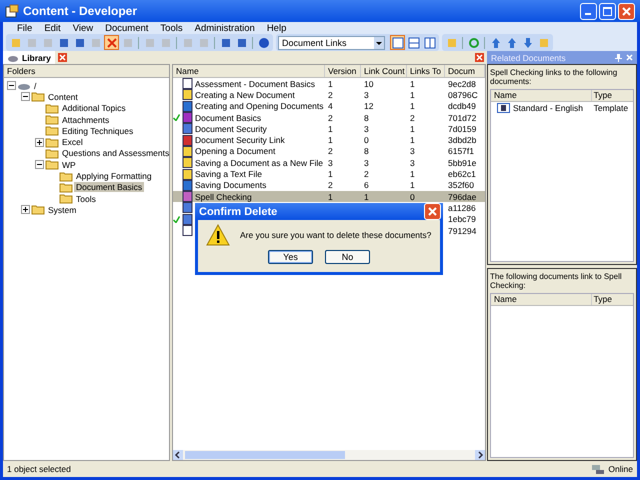 This screenshot has height=480, width=640. Describe the element at coordinates (554, 77) in the screenshot. I see `panel-caption: Spell Checking links to the following documents:` at that location.